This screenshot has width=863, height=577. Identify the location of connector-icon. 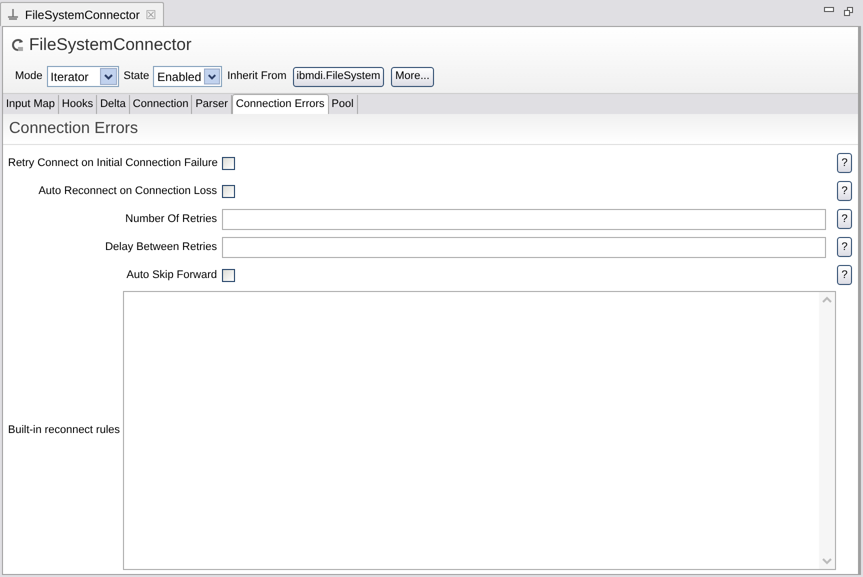
(13, 14).